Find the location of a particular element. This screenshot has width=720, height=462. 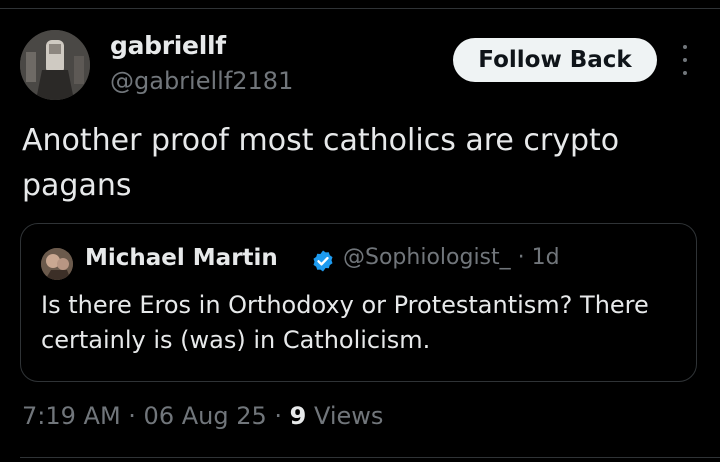

verified-badge-icon is located at coordinates (323, 261).